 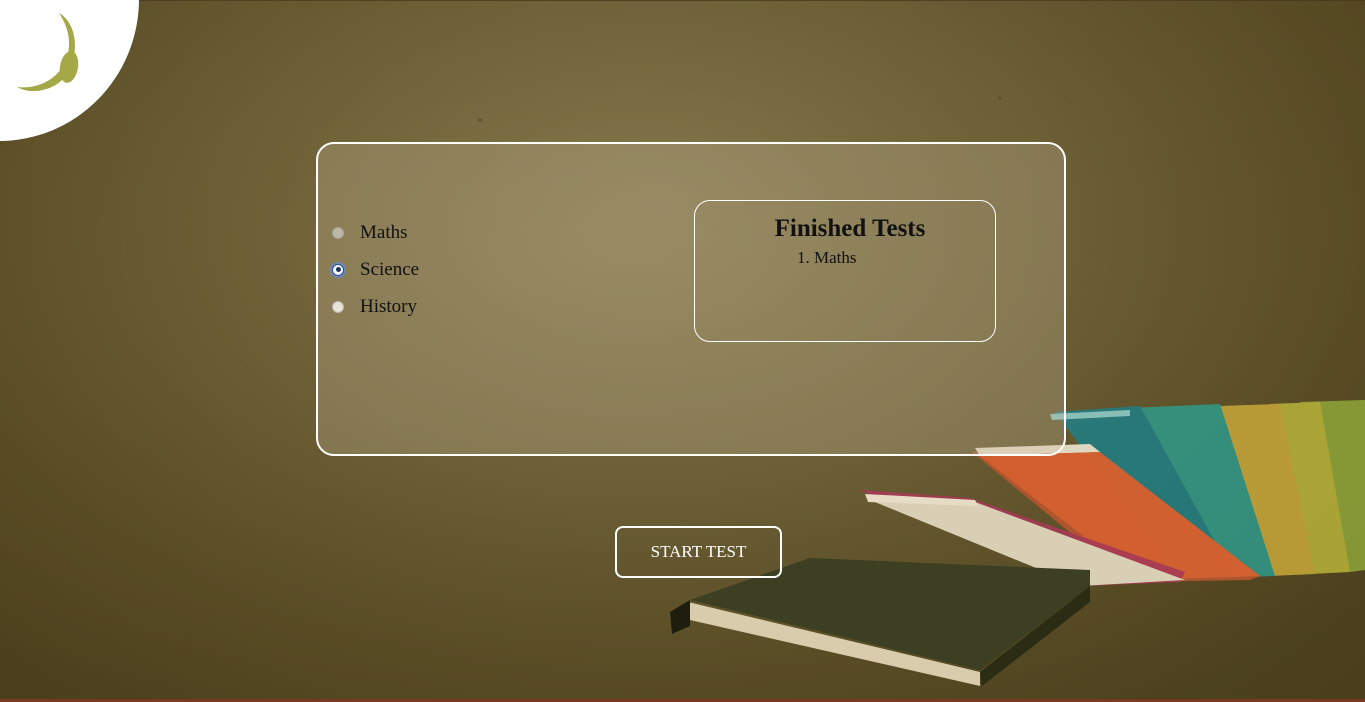 I want to click on subject-option-science: Science, so click(x=375, y=269).